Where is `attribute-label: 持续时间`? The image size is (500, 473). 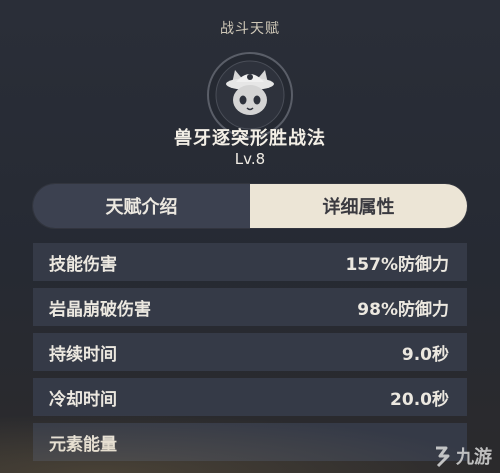
attribute-label: 持续时间 is located at coordinates (83, 354).